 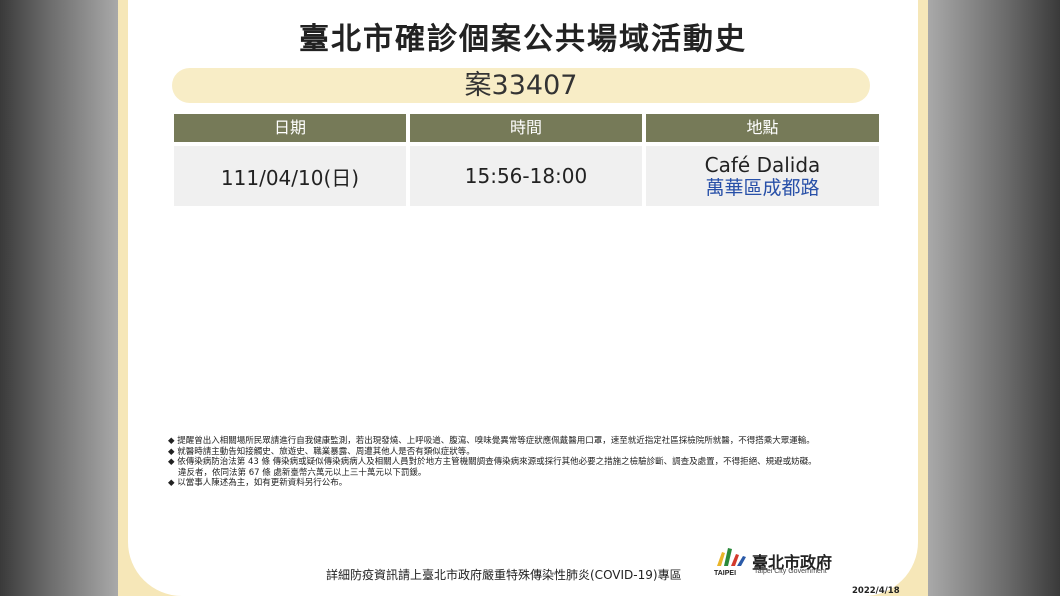 I want to click on taipei-logo-icon, so click(x=731, y=557).